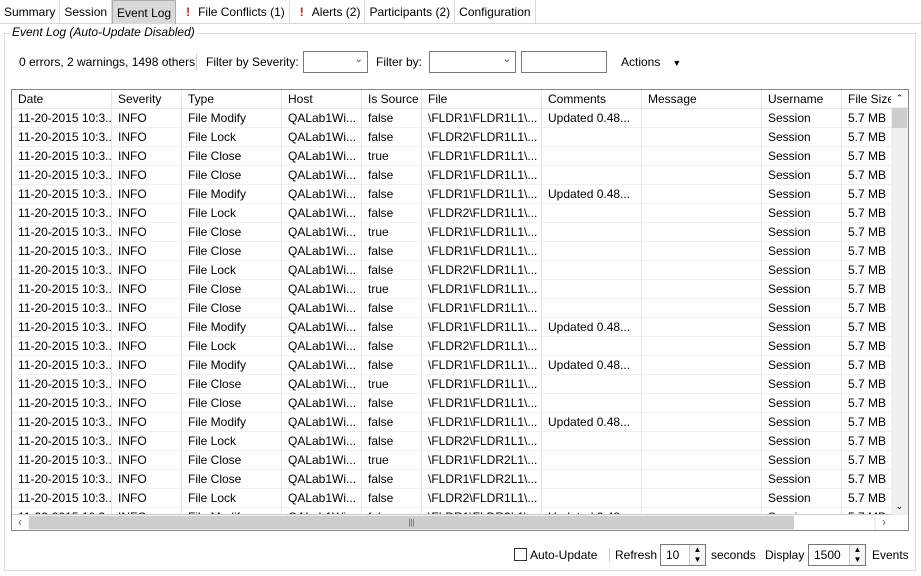 The width and height of the screenshot is (921, 576). What do you see at coordinates (20, 522) in the screenshot?
I see `scroll-left-icon: ‹` at bounding box center [20, 522].